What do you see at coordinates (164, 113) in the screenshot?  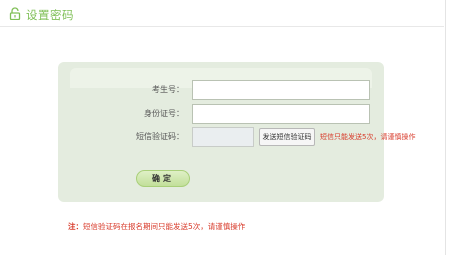 I see `id-card-label: 身份证号：` at bounding box center [164, 113].